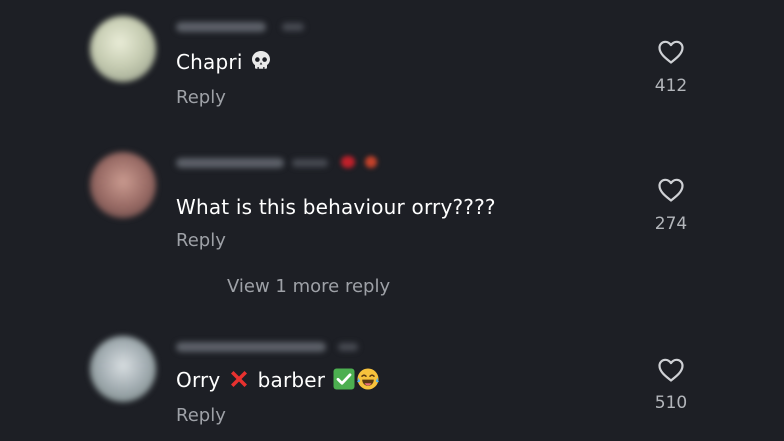  I want to click on comment-text: Orry barber, so click(278, 382).